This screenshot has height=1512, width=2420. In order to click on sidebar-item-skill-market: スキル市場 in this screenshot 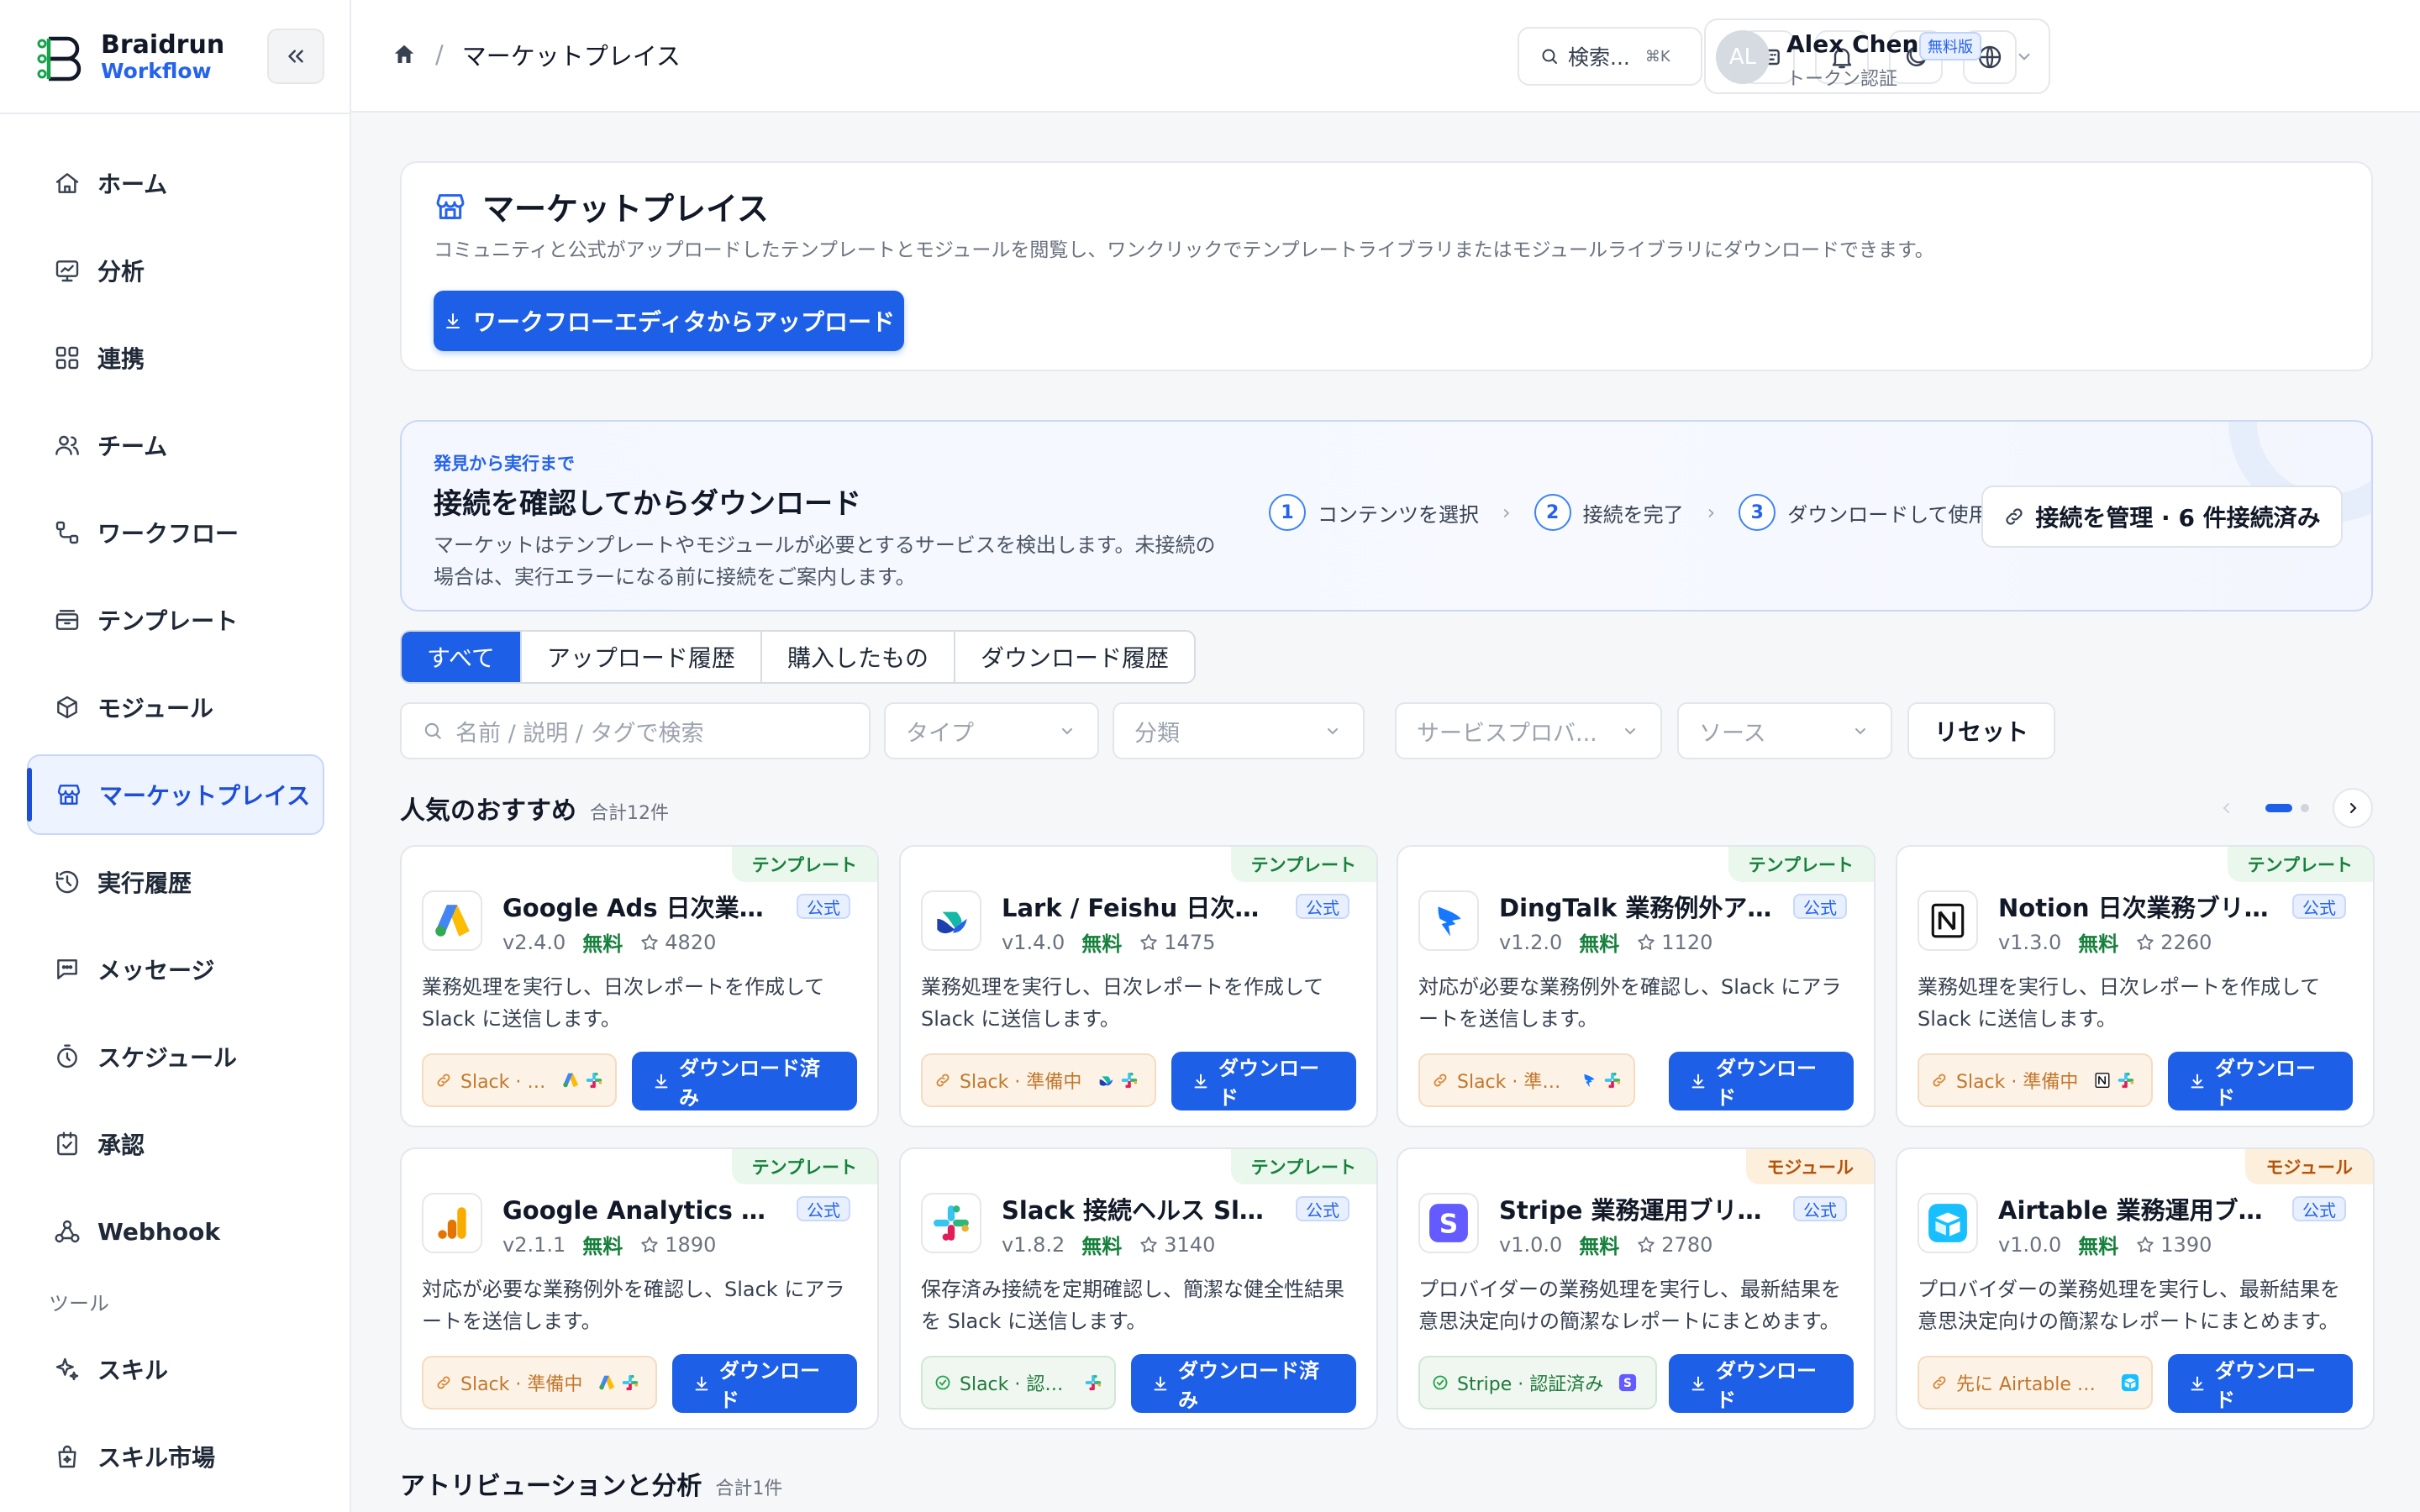, I will do `click(176, 1456)`.